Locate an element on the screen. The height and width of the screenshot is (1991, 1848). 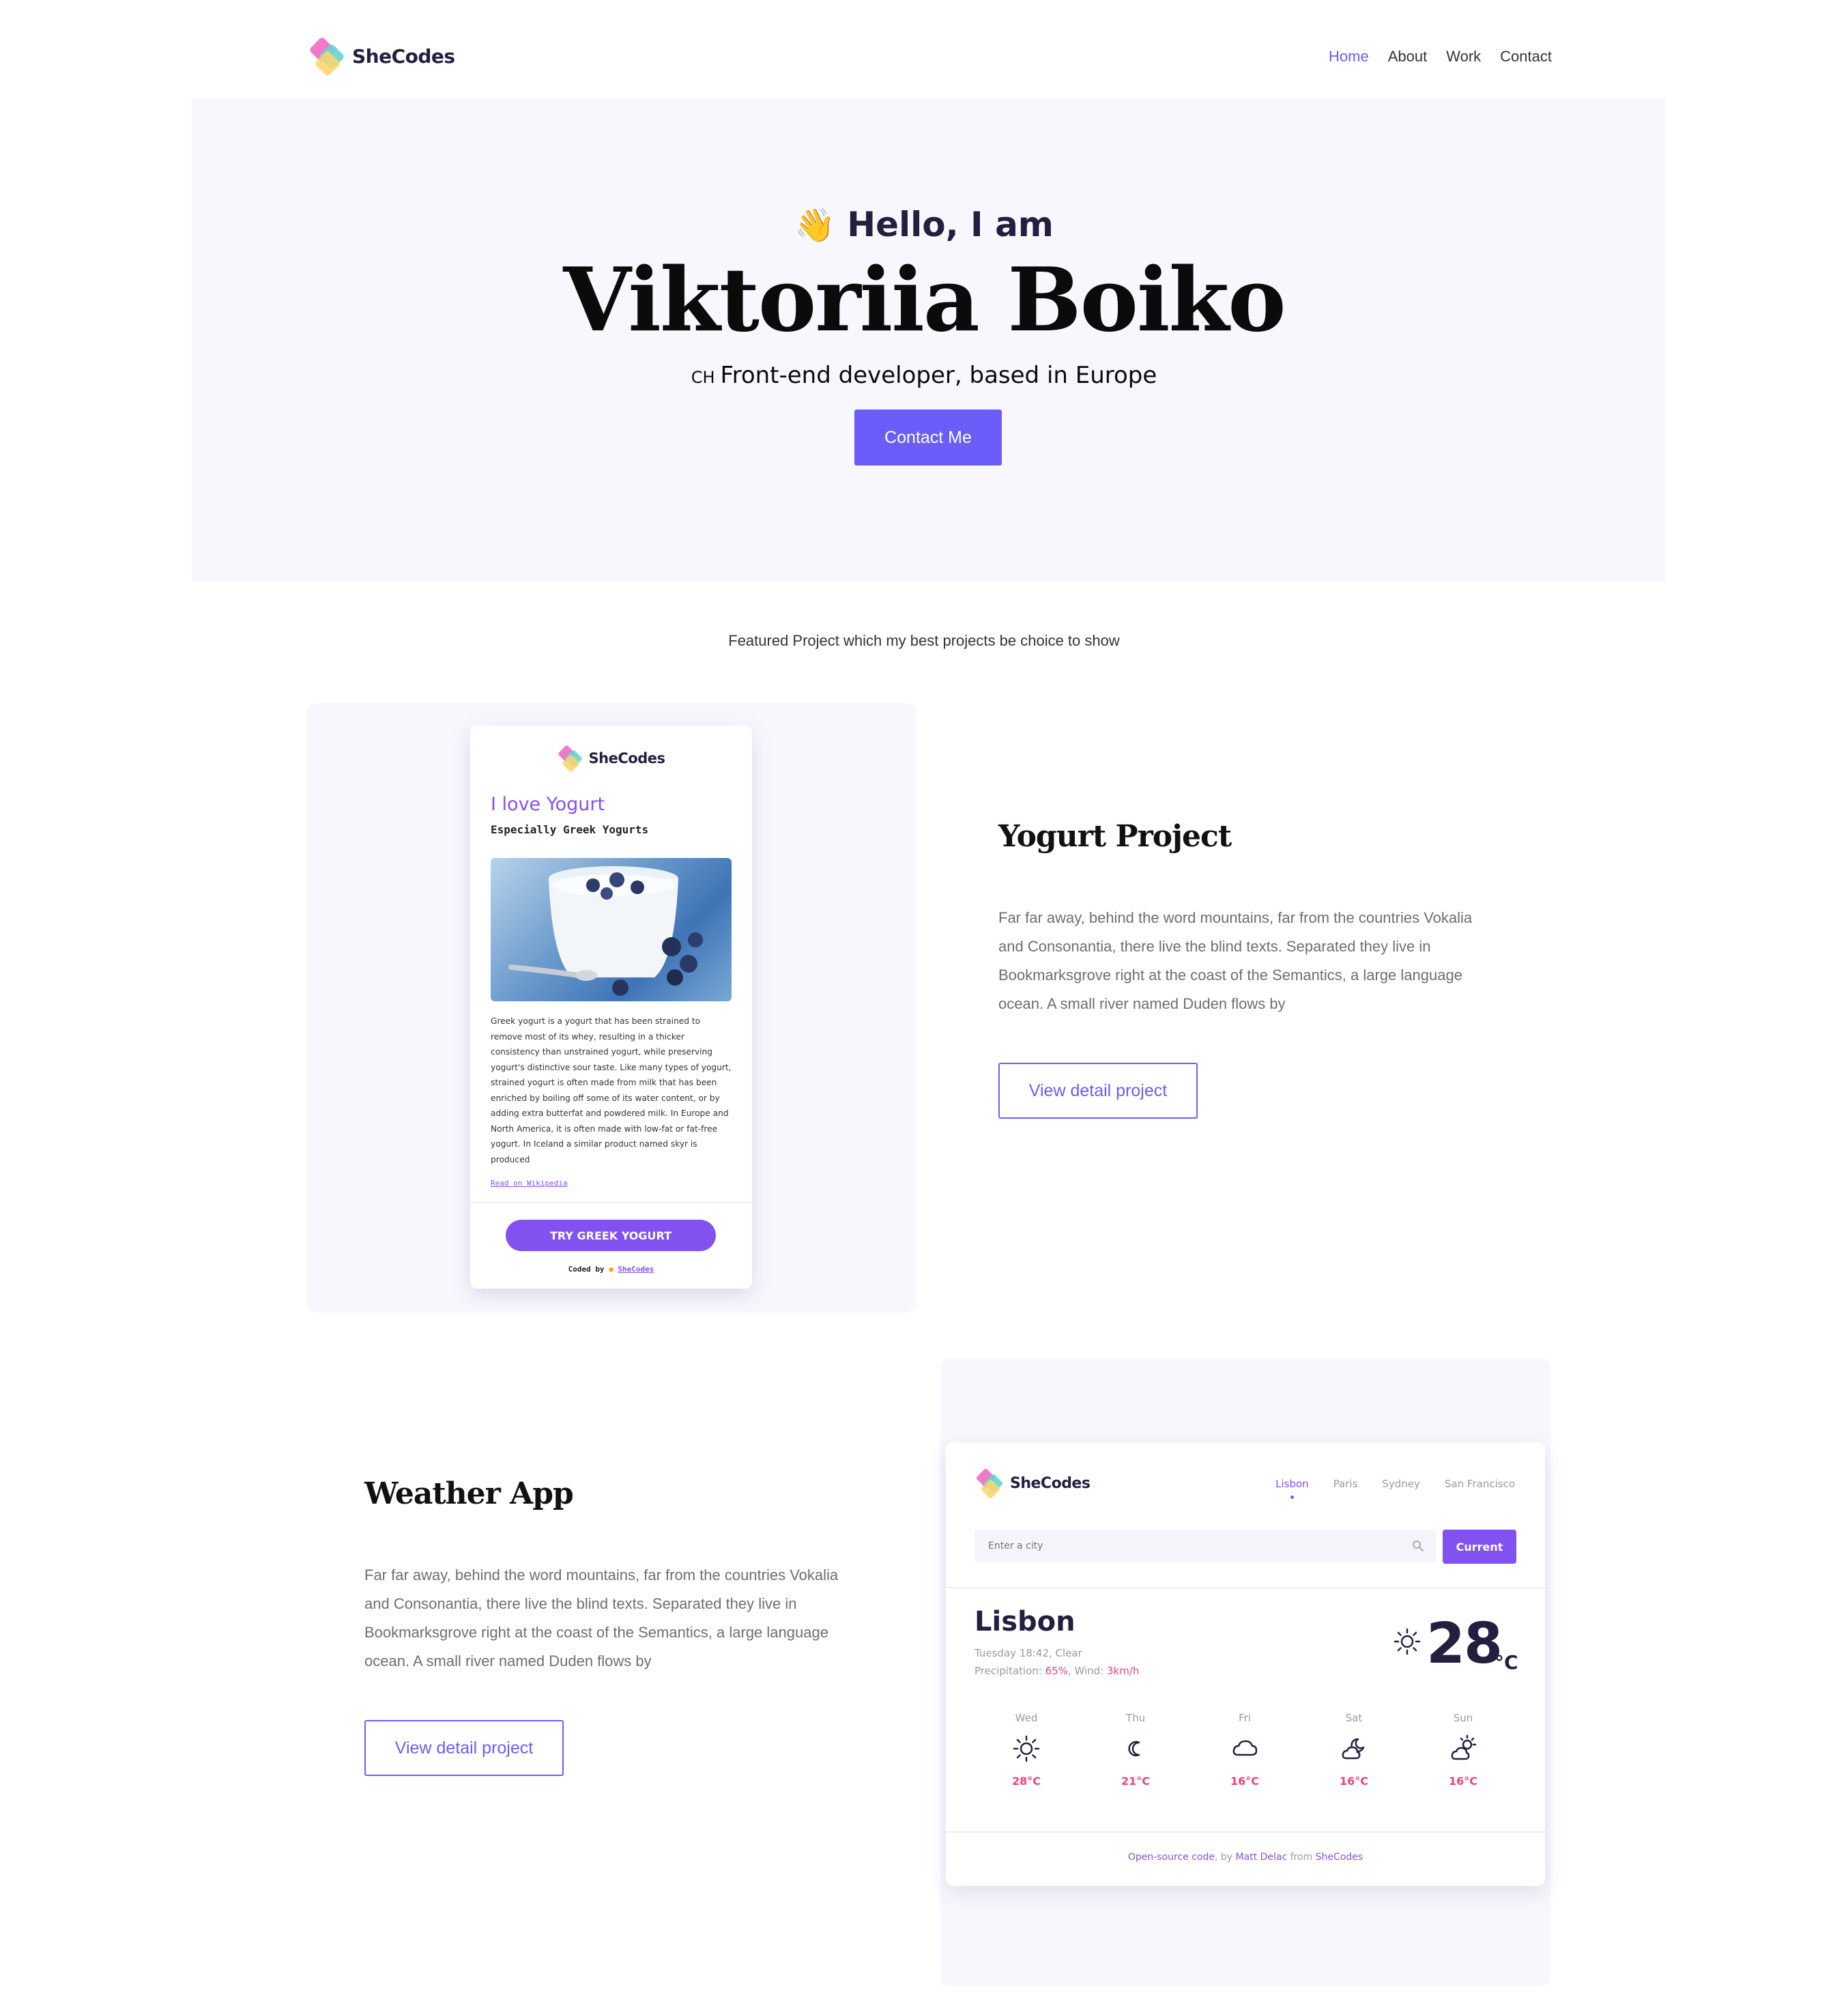
yogurt-logo: SheCodes is located at coordinates (611, 759).